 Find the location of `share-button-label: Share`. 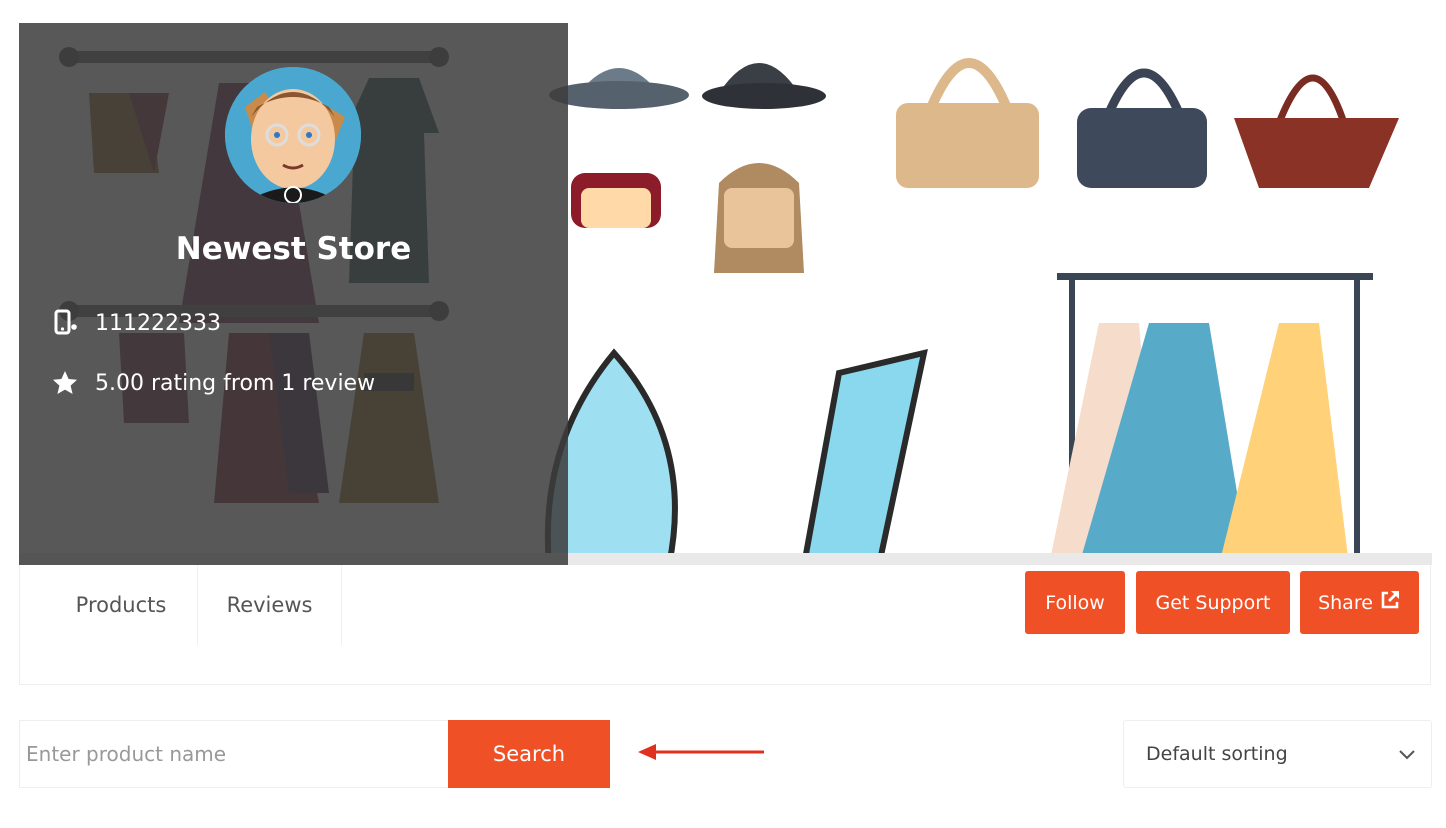

share-button-label: Share is located at coordinates (1345, 602).